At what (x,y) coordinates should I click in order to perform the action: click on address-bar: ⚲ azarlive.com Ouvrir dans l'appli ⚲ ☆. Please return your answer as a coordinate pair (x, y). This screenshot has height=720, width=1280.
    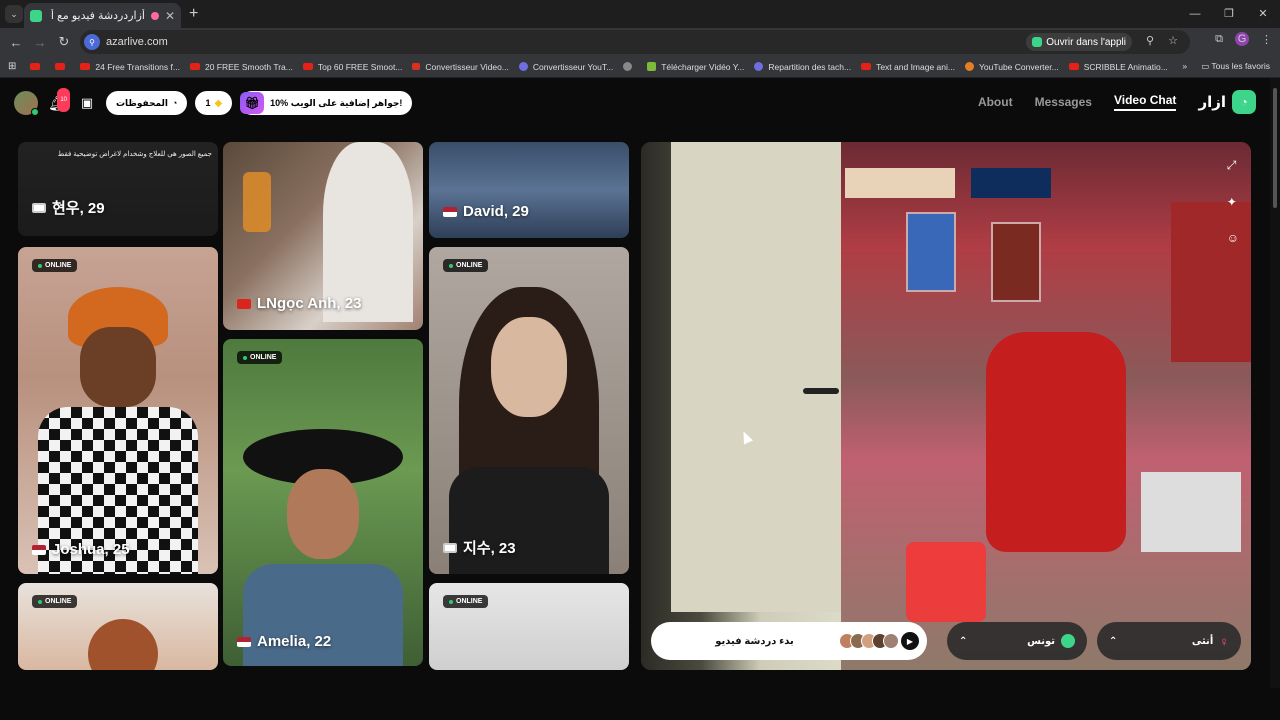
    Looking at the image, I should click on (635, 42).